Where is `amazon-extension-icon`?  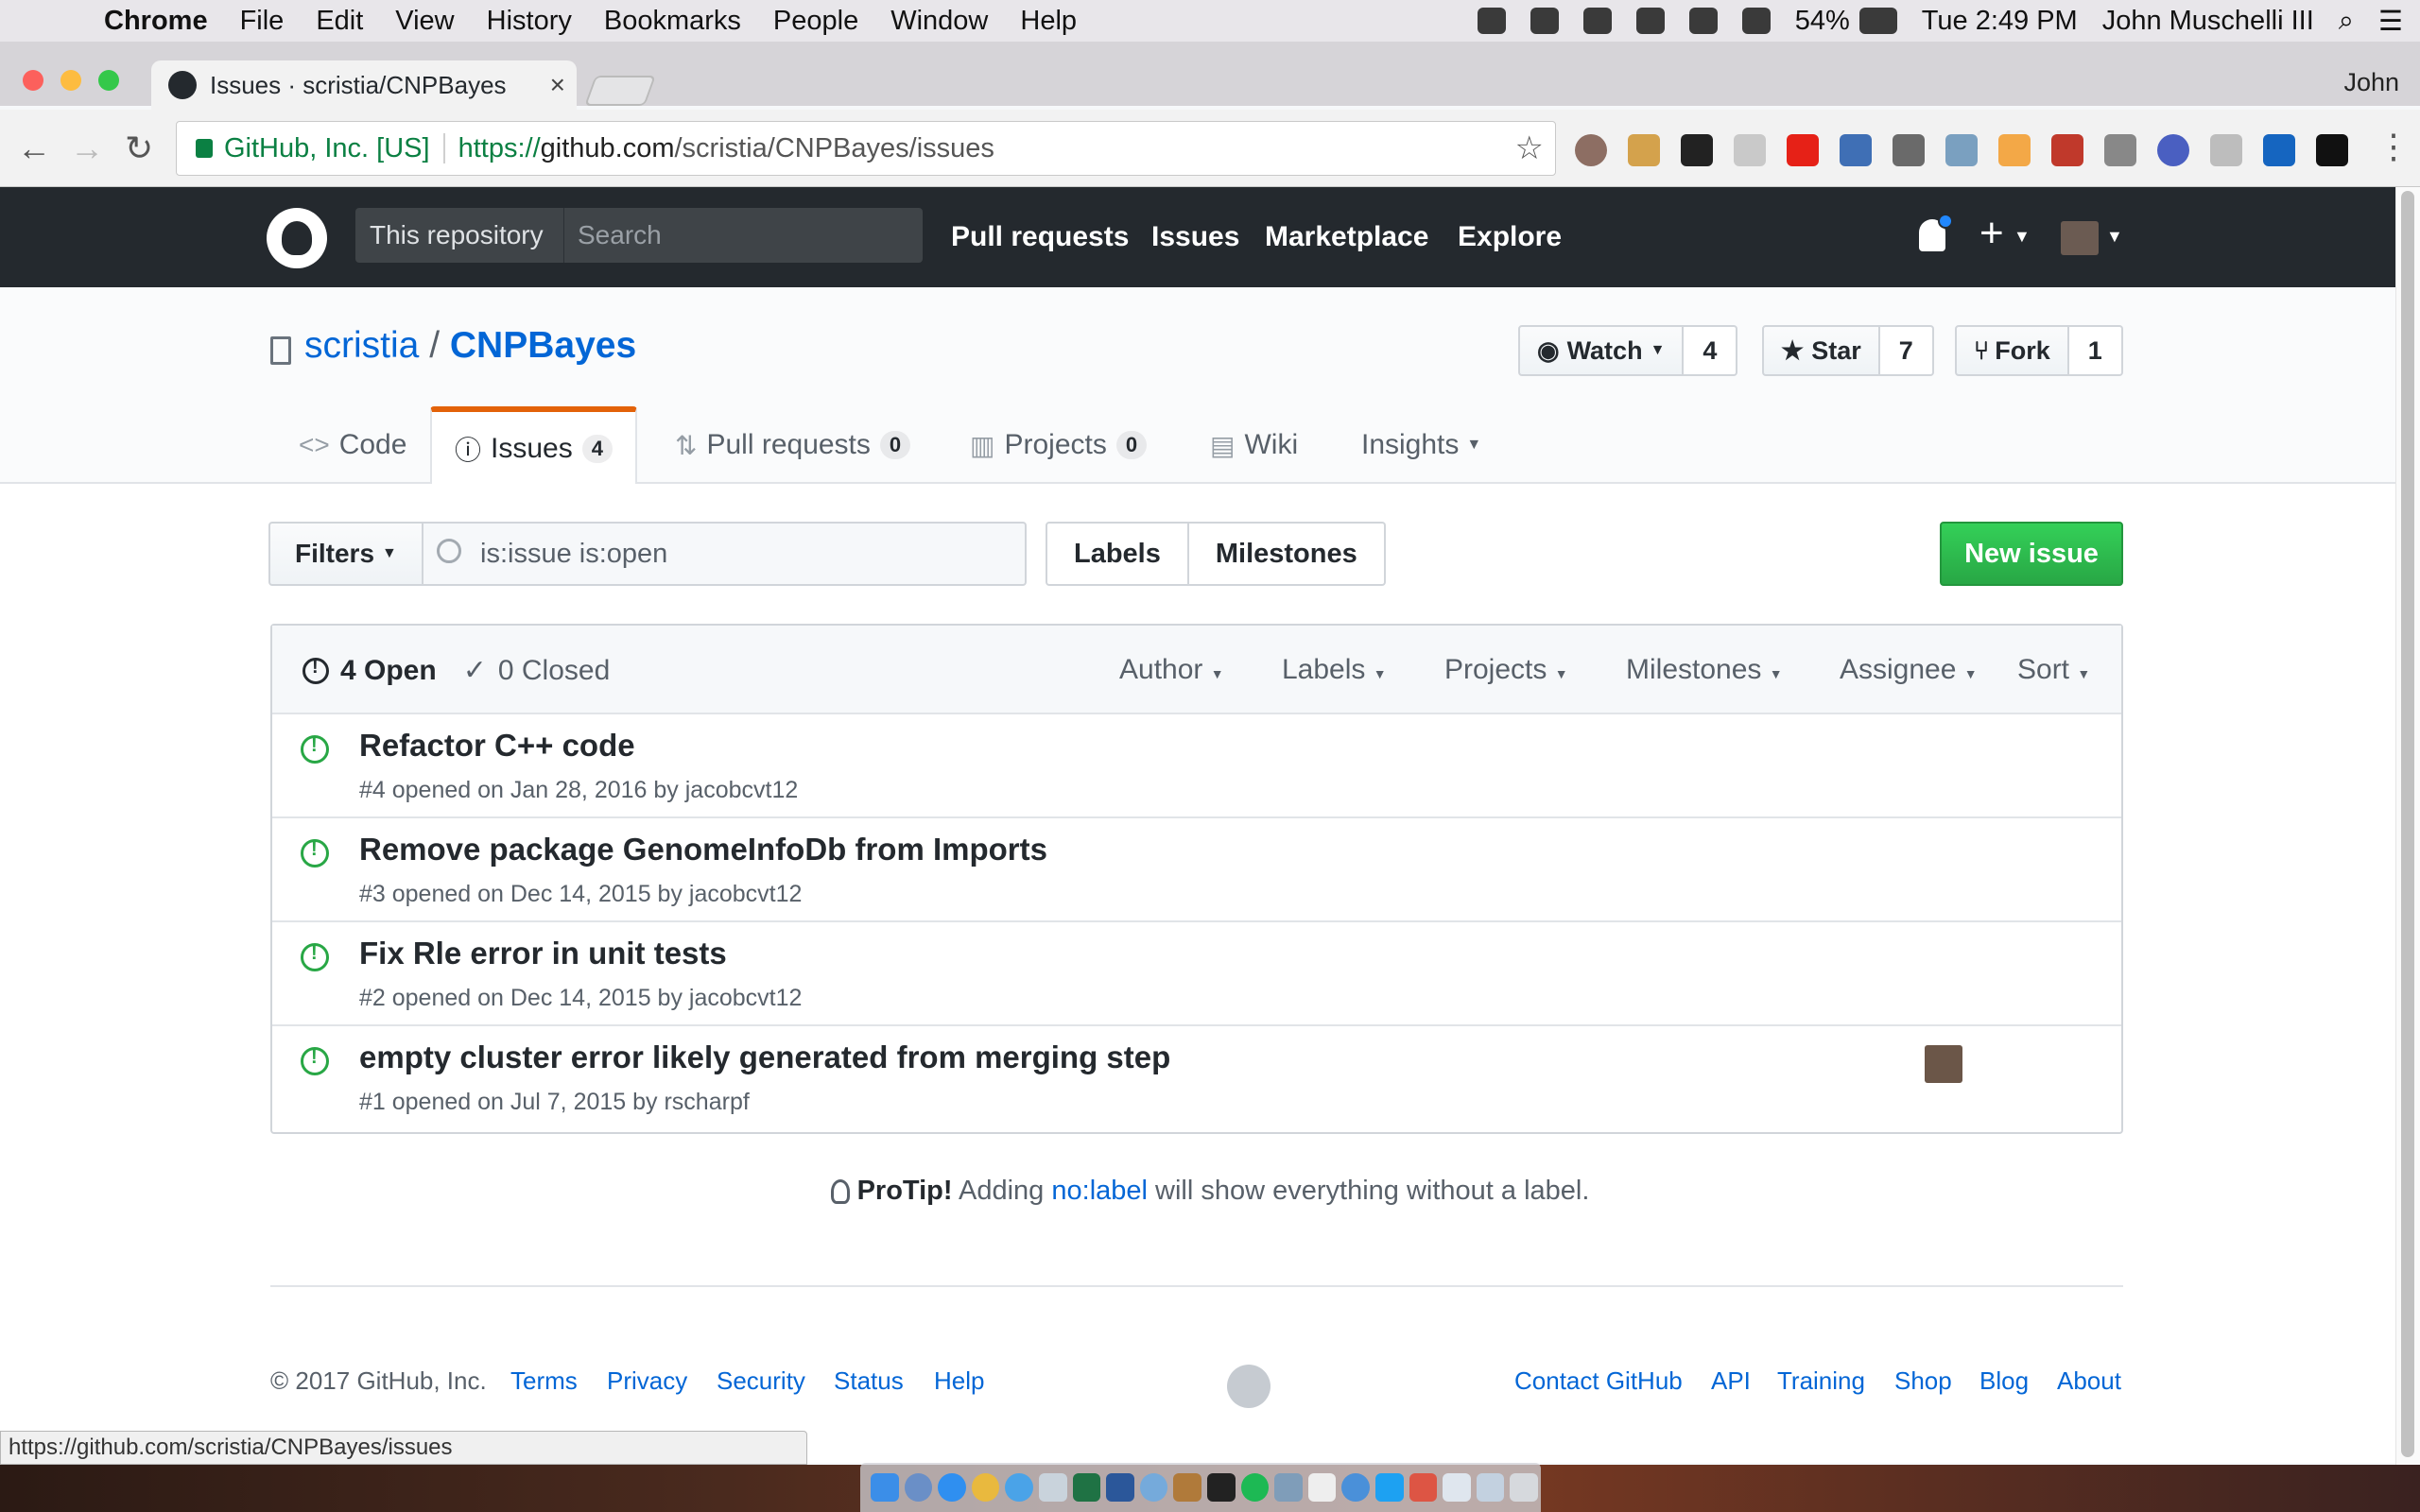
amazon-extension-icon is located at coordinates (2014, 150).